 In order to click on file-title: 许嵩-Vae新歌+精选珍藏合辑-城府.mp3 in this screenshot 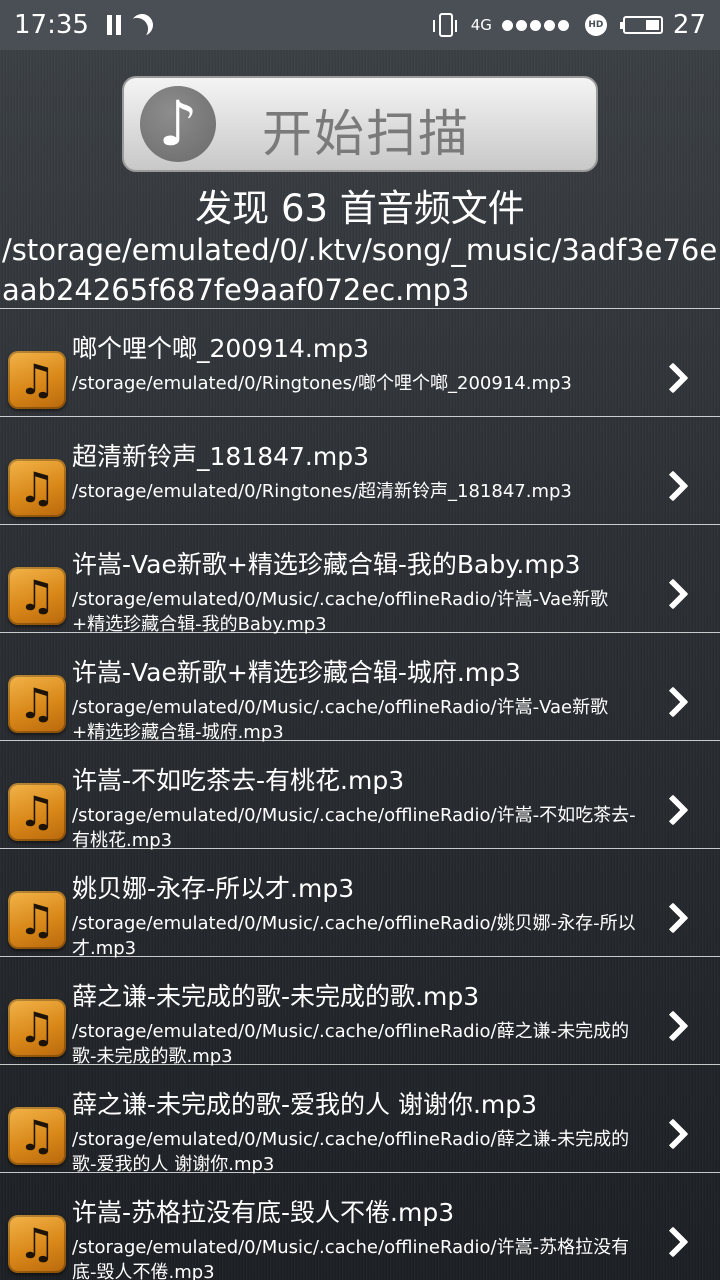, I will do `click(296, 672)`.